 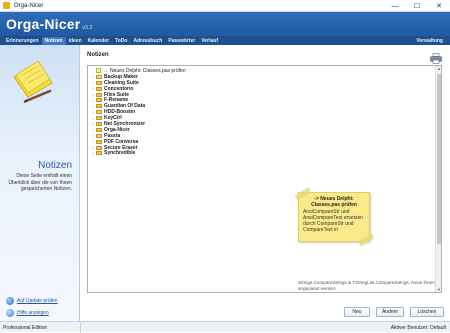 I want to click on minimize-button: —, so click(x=395, y=6).